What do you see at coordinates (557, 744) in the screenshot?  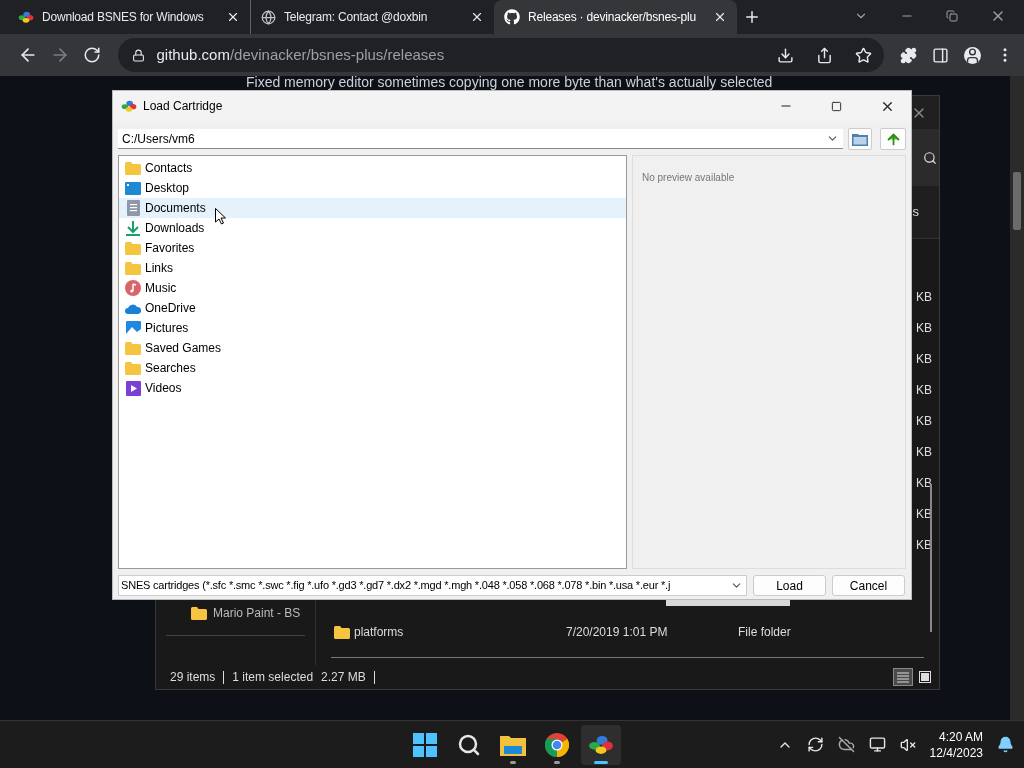 I see `chrome-icon` at bounding box center [557, 744].